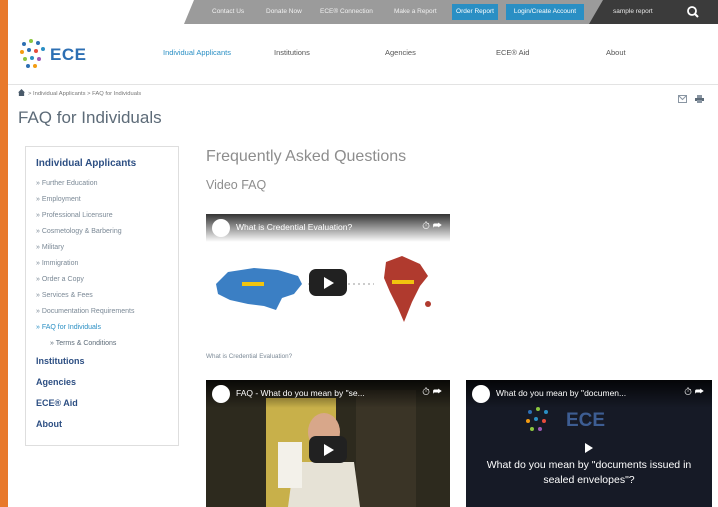 The image size is (718, 507). Describe the element at coordinates (64, 295) in the screenshot. I see `sidebar-item-services-fees: » Services & Fees` at that location.